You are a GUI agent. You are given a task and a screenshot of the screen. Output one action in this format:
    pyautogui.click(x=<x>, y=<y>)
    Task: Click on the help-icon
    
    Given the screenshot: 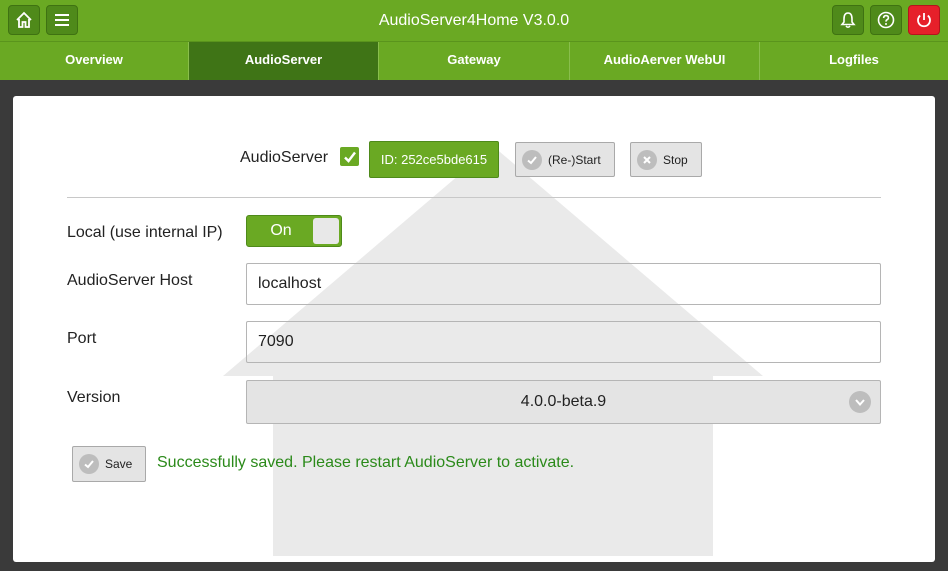 What is the action you would take?
    pyautogui.click(x=886, y=20)
    